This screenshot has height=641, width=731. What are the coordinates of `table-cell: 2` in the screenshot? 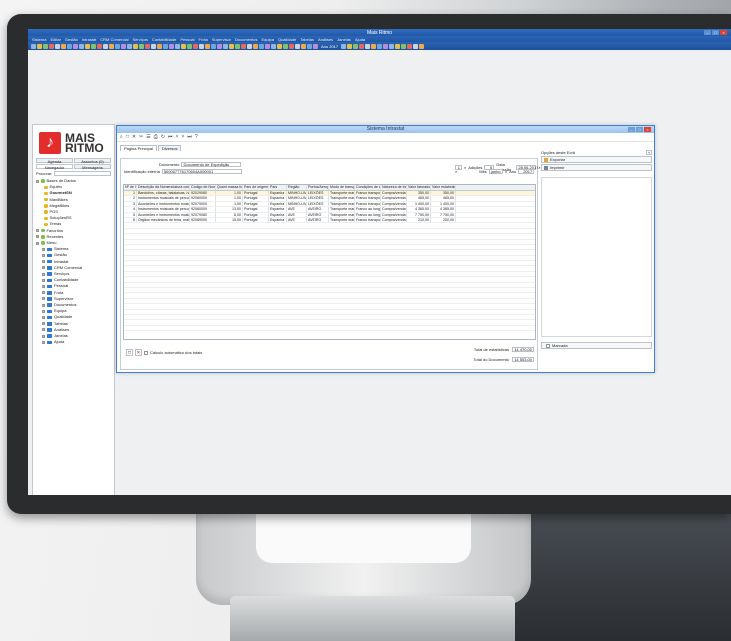 It's located at (130, 198).